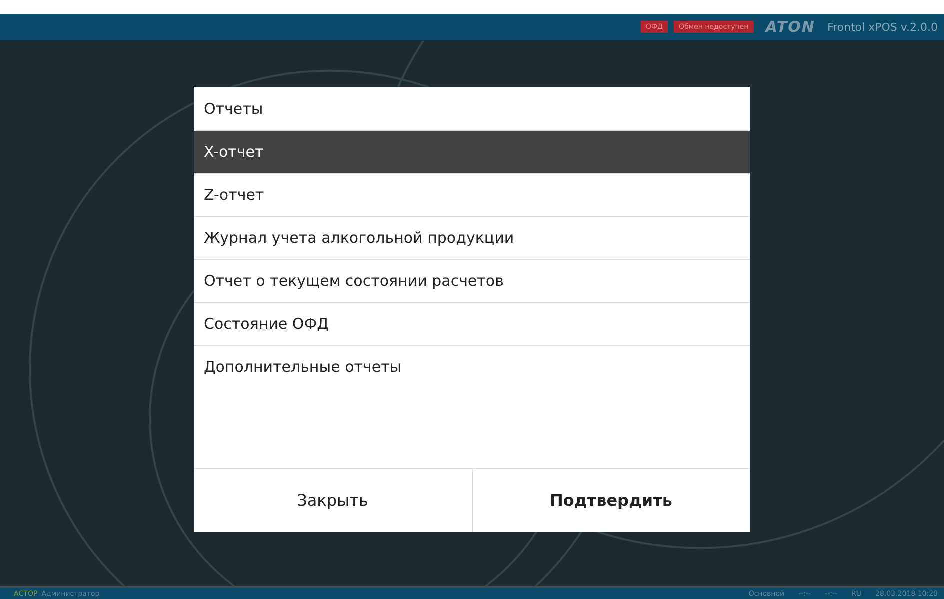 The image size is (944, 599). What do you see at coordinates (472, 152) in the screenshot?
I see `report-item: X-отчет` at bounding box center [472, 152].